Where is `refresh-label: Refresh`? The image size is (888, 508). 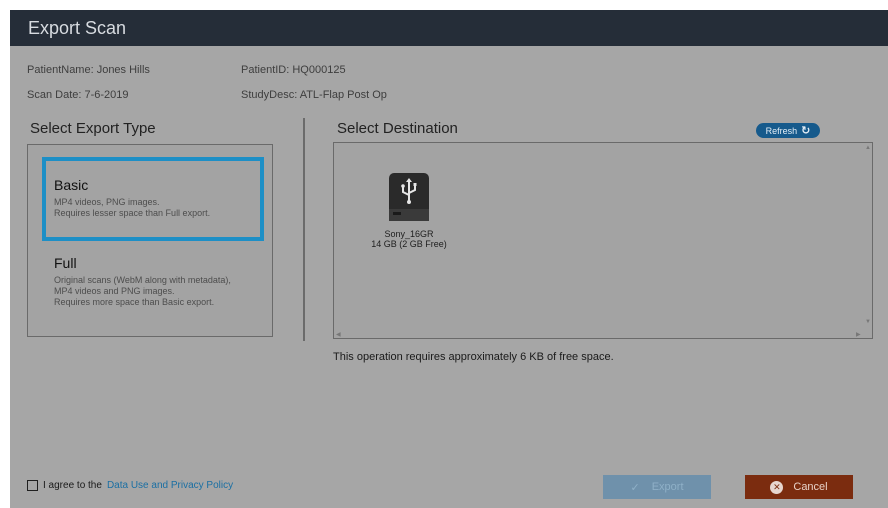
refresh-label: Refresh is located at coordinates (781, 130).